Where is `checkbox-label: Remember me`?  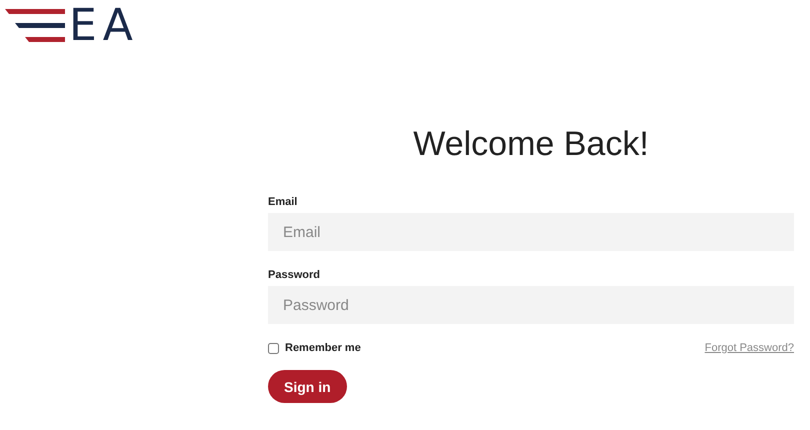 checkbox-label: Remember me is located at coordinates (323, 348).